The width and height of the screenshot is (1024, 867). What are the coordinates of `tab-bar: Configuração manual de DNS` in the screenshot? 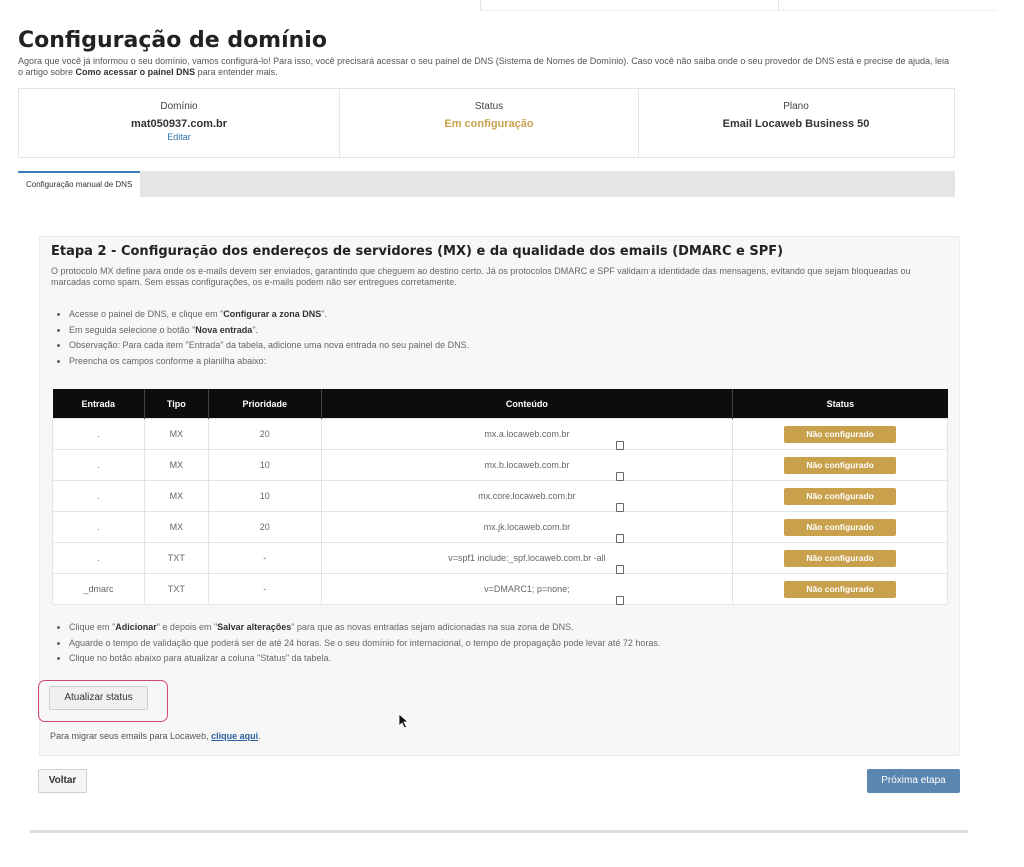 It's located at (486, 186).